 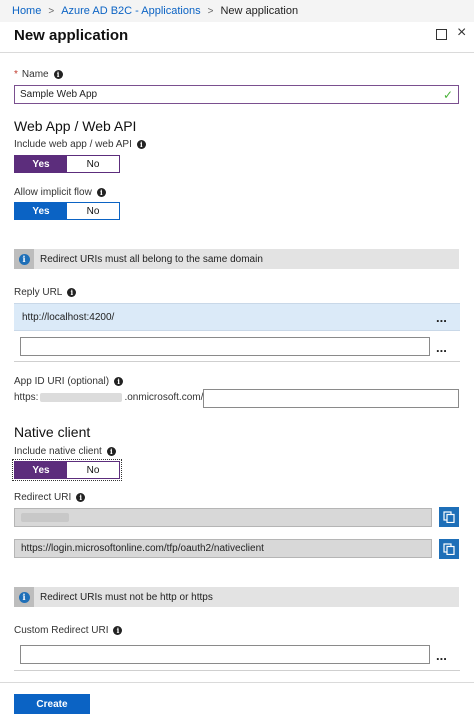 What do you see at coordinates (93, 211) in the screenshot?
I see `implicit-flow-no: No` at bounding box center [93, 211].